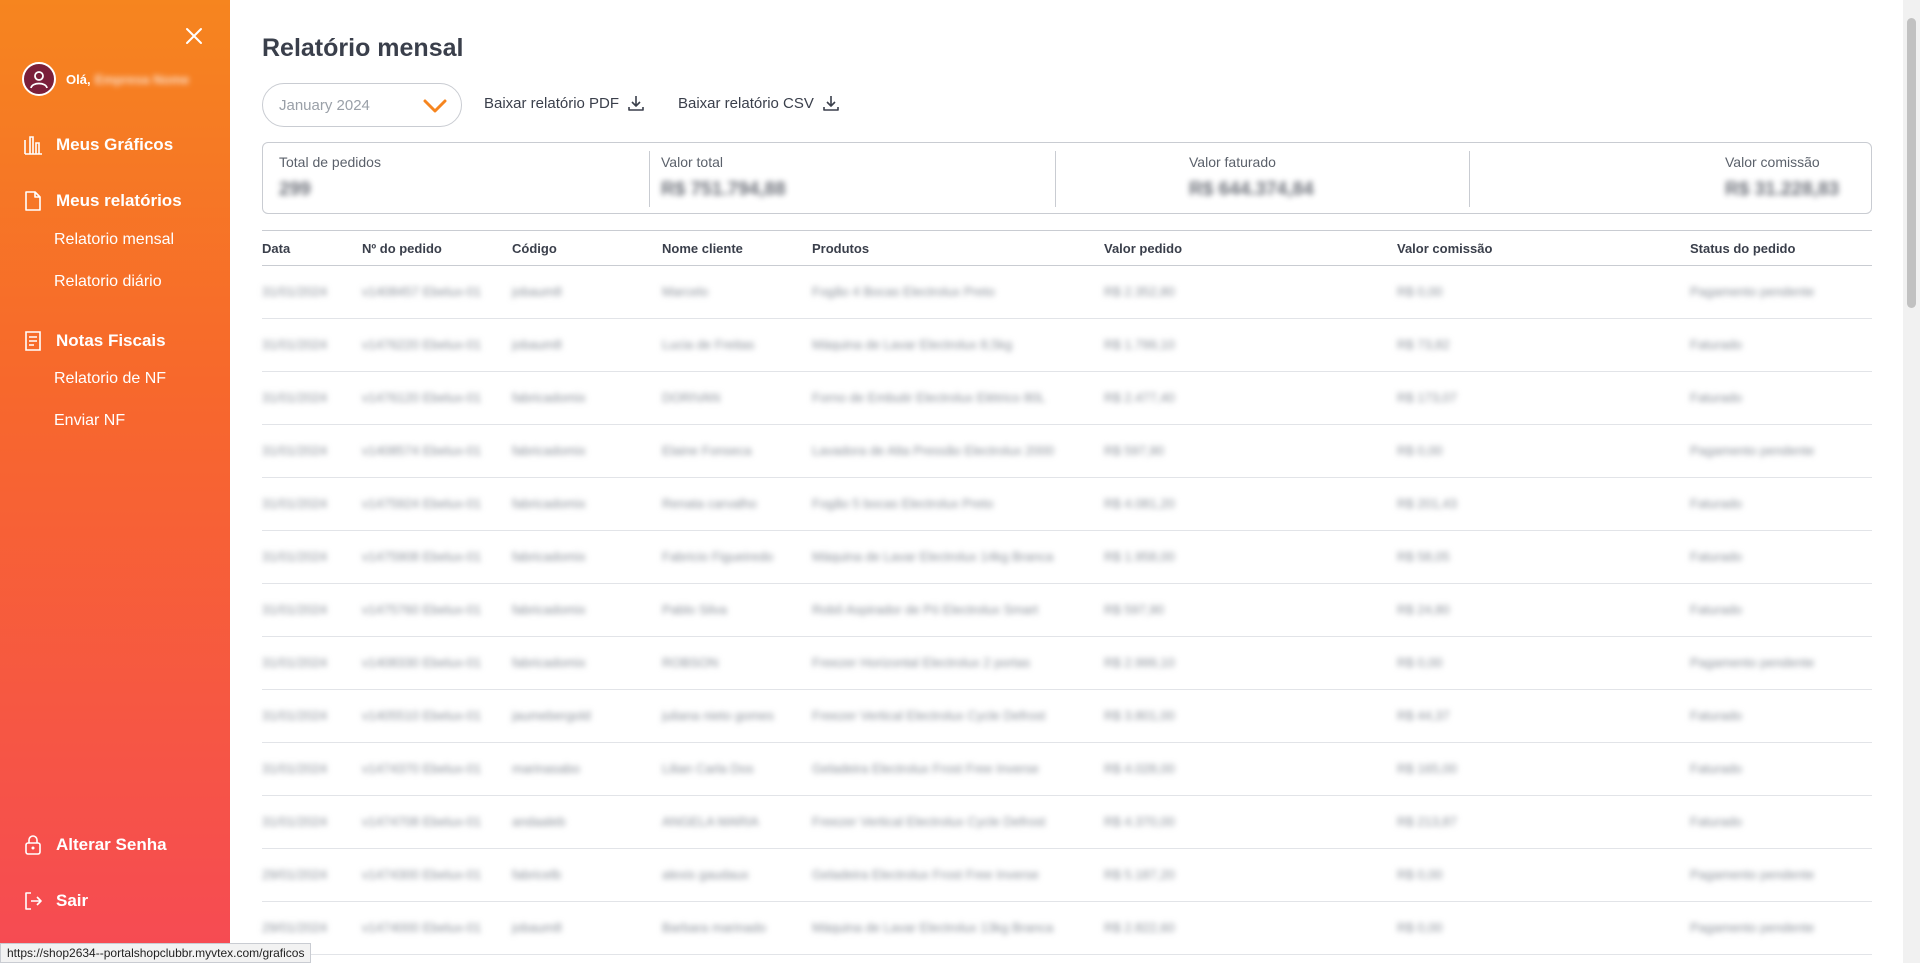  Describe the element at coordinates (1427, 768) in the screenshot. I see `table-cell: R$ 165,00` at that location.